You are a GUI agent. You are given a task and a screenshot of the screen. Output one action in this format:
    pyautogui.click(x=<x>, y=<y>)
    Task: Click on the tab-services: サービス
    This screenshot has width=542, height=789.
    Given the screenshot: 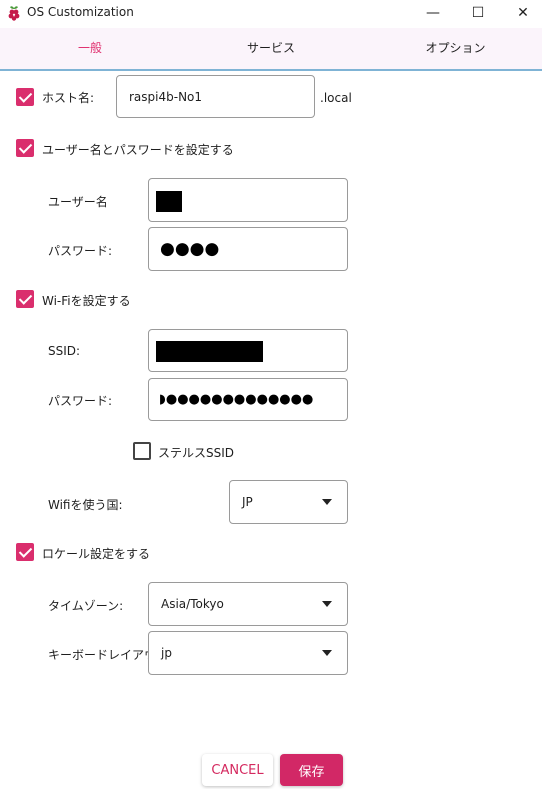 What is the action you would take?
    pyautogui.click(x=271, y=48)
    